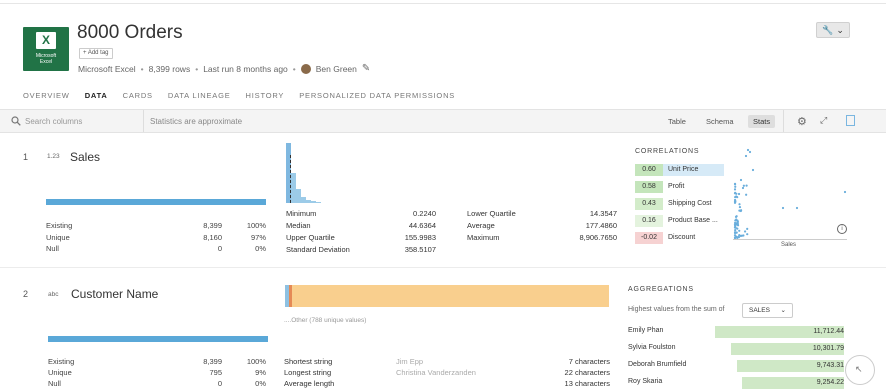 The image size is (886, 390). I want to click on string-stat-value: 13 characters, so click(587, 383).